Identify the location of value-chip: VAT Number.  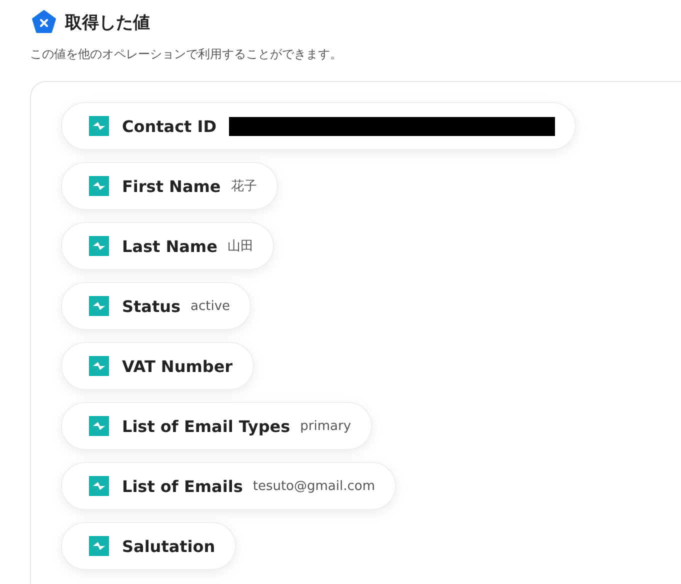
(157, 366).